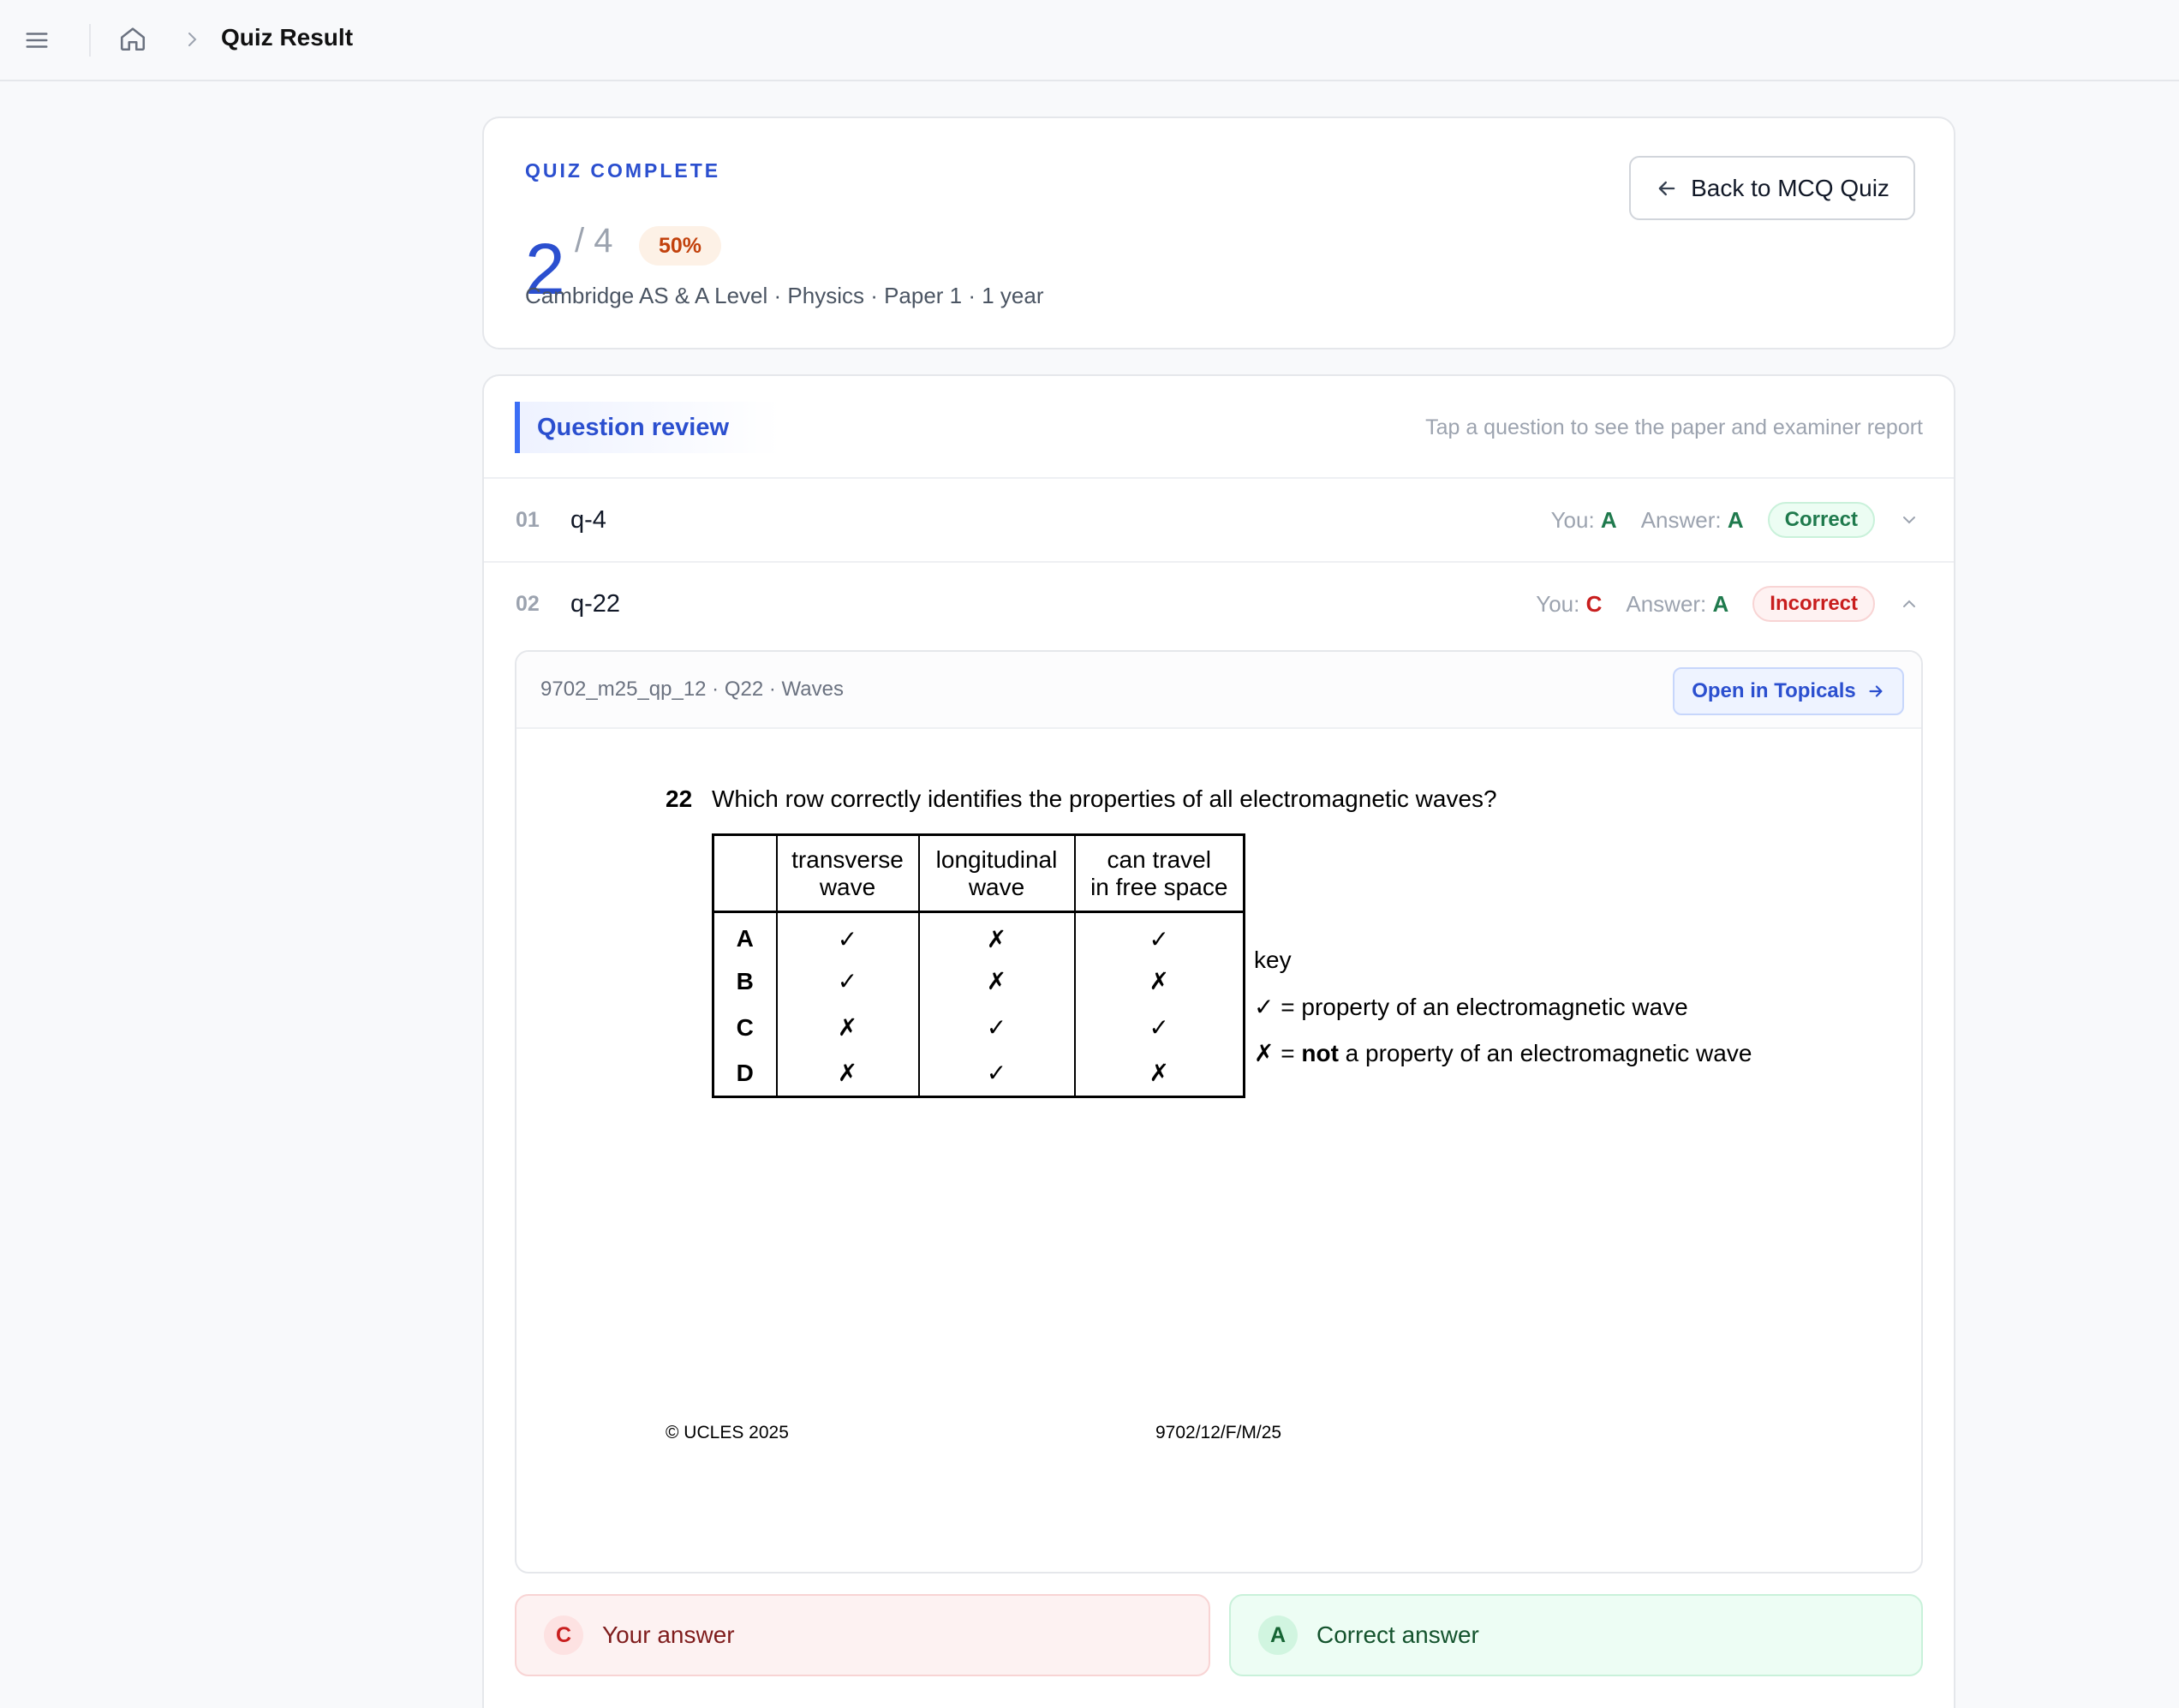  I want to click on quiz-complete-label: QUIZ COMPLETE, so click(623, 170).